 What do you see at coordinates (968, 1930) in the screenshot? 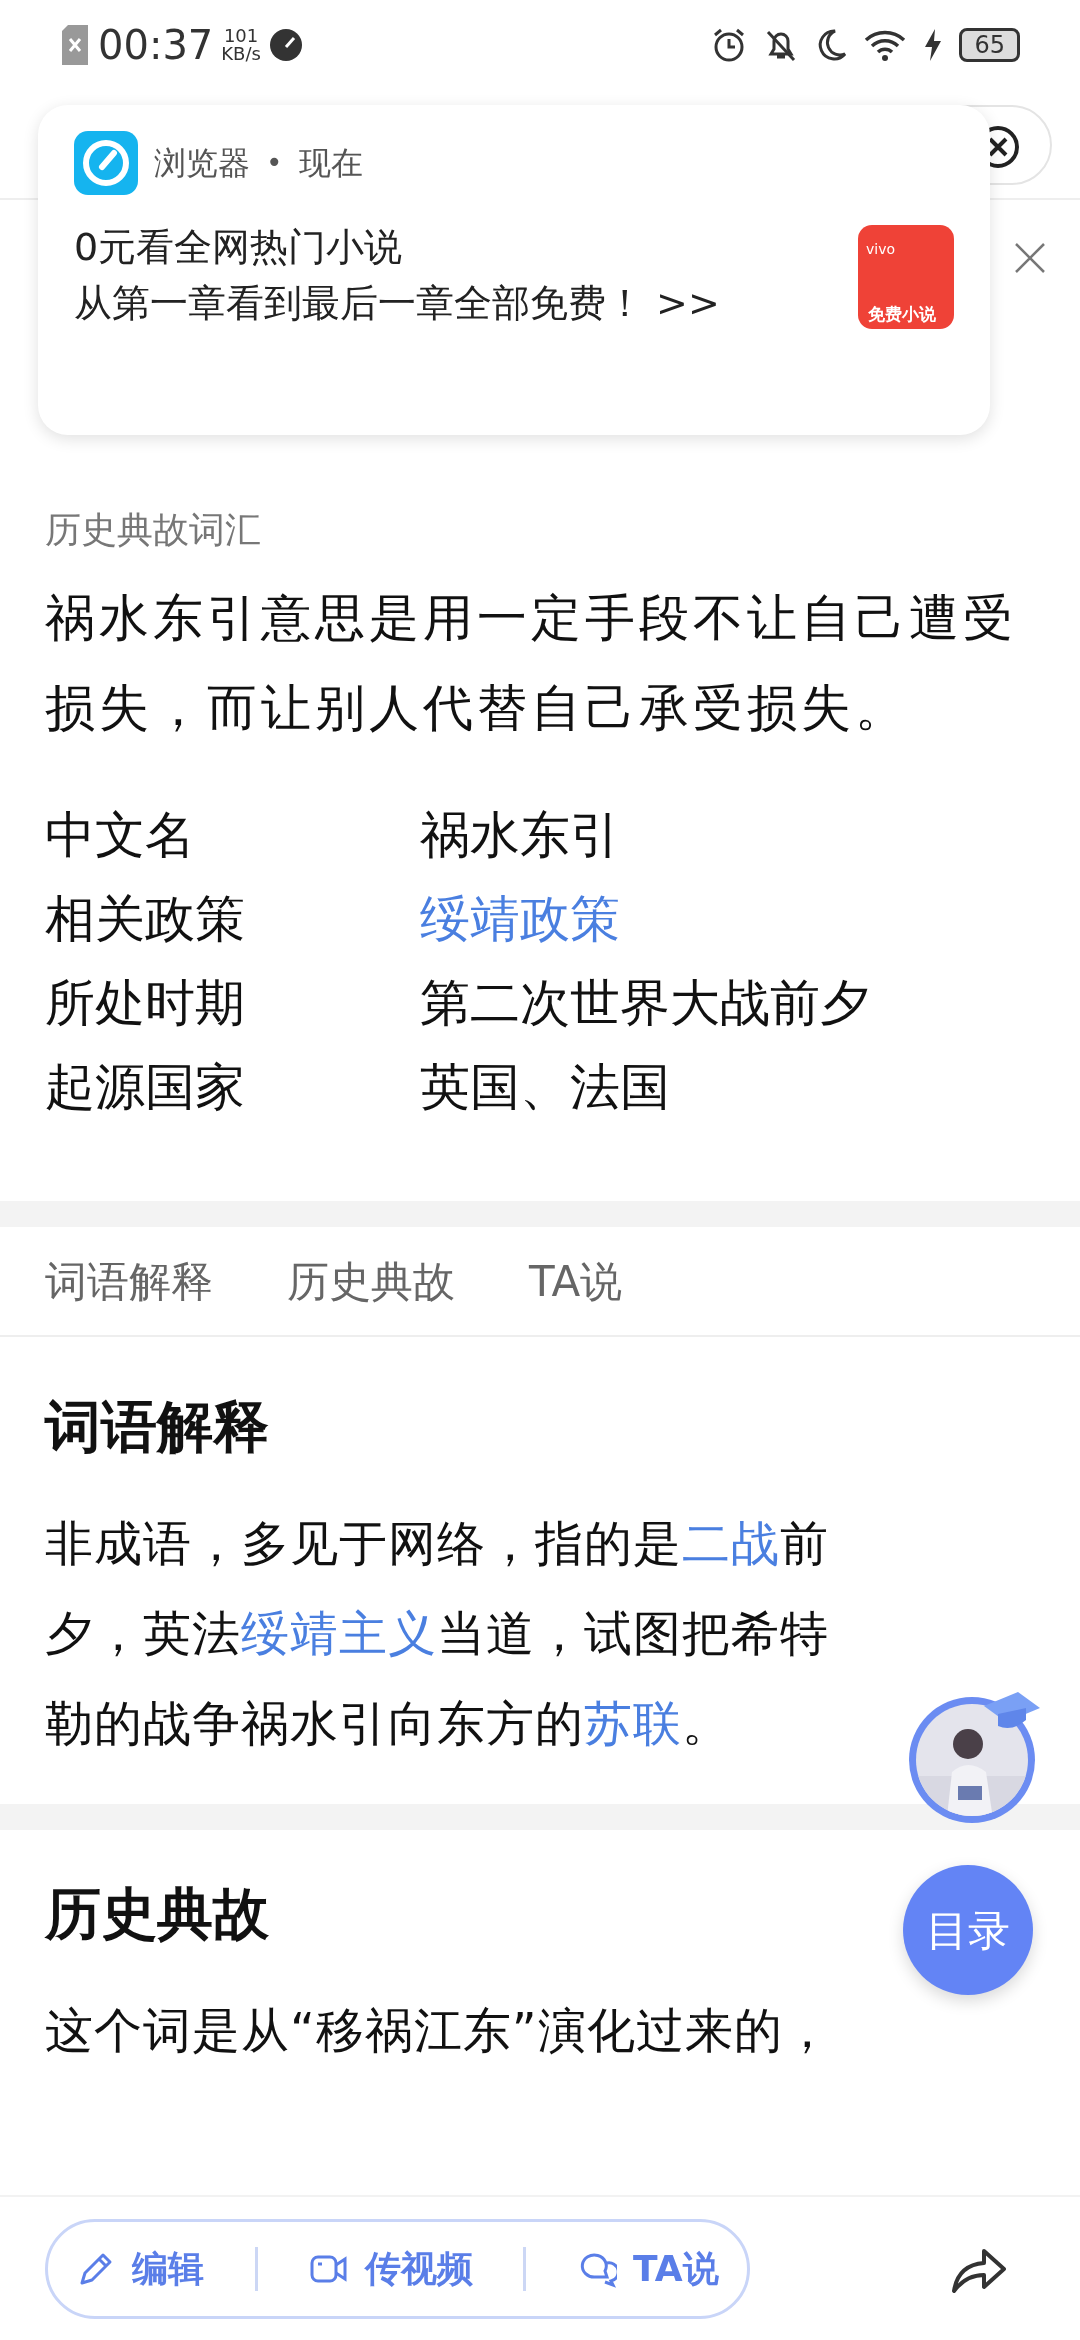
I see `toc-button: 目录` at bounding box center [968, 1930].